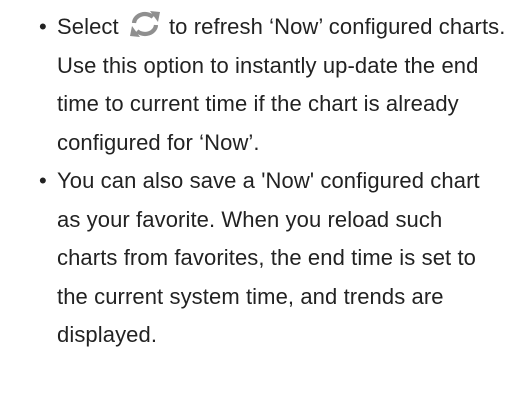  Describe the element at coordinates (88, 26) in the screenshot. I see `select-text: Select` at that location.